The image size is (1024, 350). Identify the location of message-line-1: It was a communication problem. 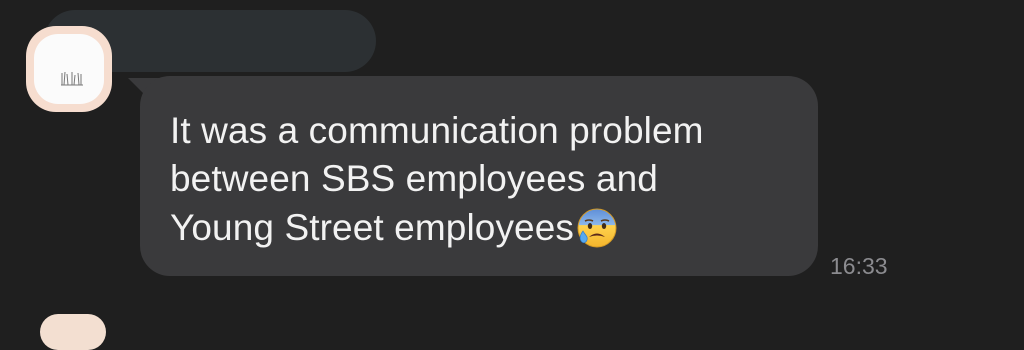
(437, 130).